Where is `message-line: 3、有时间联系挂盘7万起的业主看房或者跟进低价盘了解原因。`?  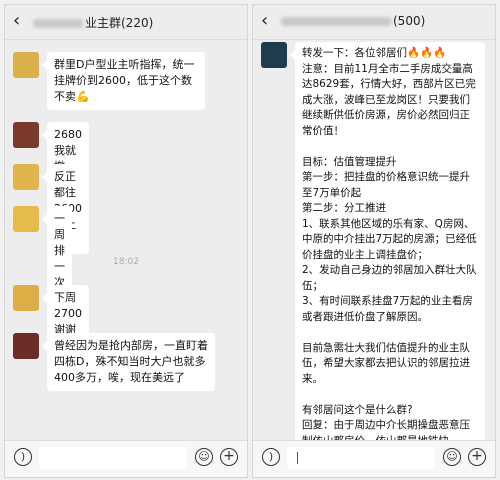
message-line: 3、有时间联系挂盘7万起的业主看房或者跟进低价盘了解原因。 is located at coordinates (387, 309).